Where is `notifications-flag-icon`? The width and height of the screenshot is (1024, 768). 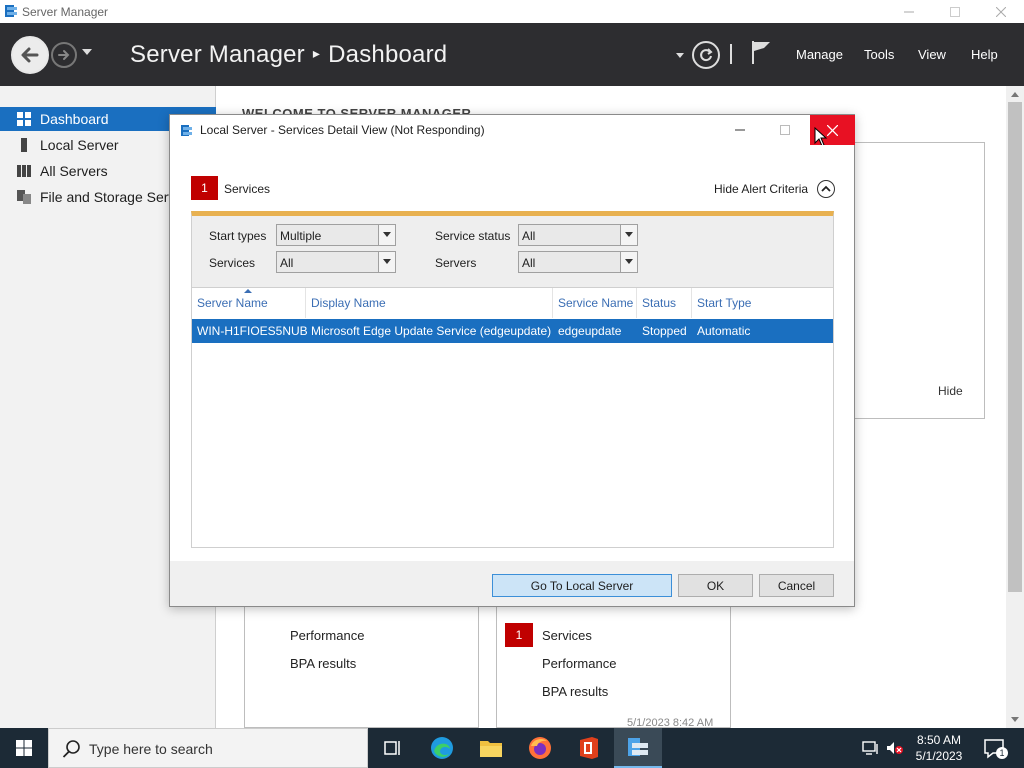
notifications-flag-icon is located at coordinates (761, 52).